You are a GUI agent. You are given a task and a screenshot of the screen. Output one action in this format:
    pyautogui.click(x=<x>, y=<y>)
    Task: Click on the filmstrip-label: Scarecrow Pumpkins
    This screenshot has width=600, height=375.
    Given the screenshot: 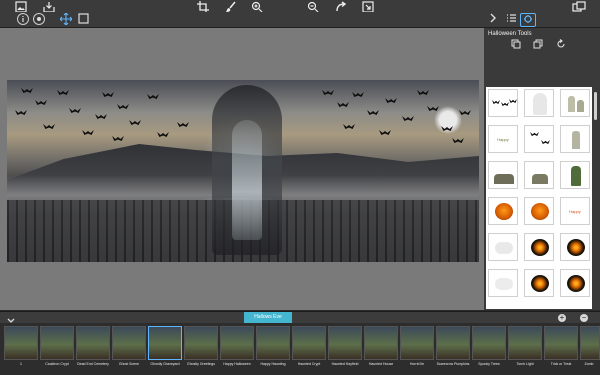 What is the action you would take?
    pyautogui.click(x=453, y=364)
    